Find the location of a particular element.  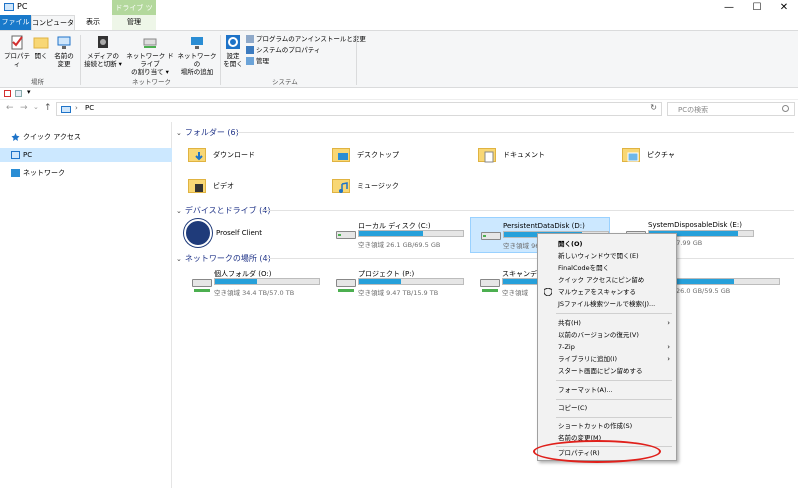

add-network-location-button: ネットワークの 場所の追加 is located at coordinates (197, 55).